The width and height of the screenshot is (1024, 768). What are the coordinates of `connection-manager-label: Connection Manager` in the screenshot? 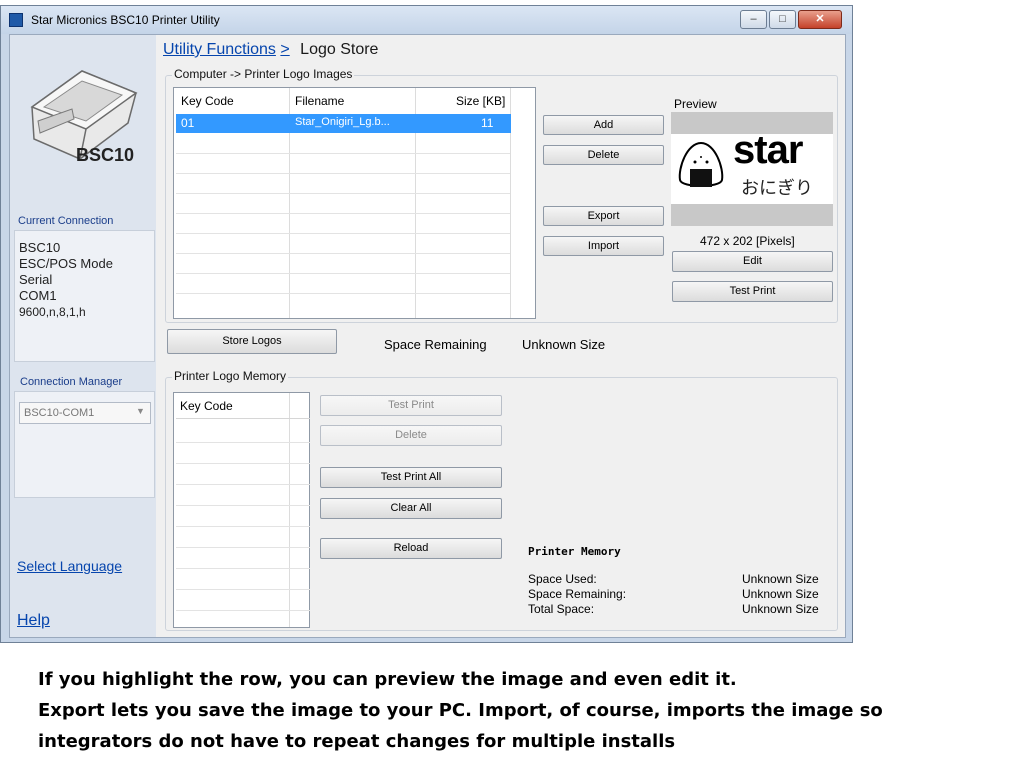 It's located at (71, 382).